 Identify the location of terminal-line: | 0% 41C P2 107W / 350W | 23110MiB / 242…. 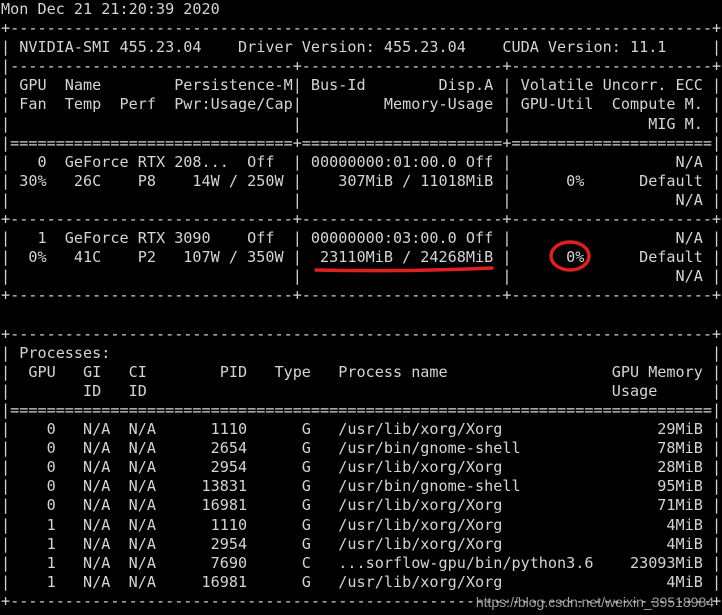
(361, 257).